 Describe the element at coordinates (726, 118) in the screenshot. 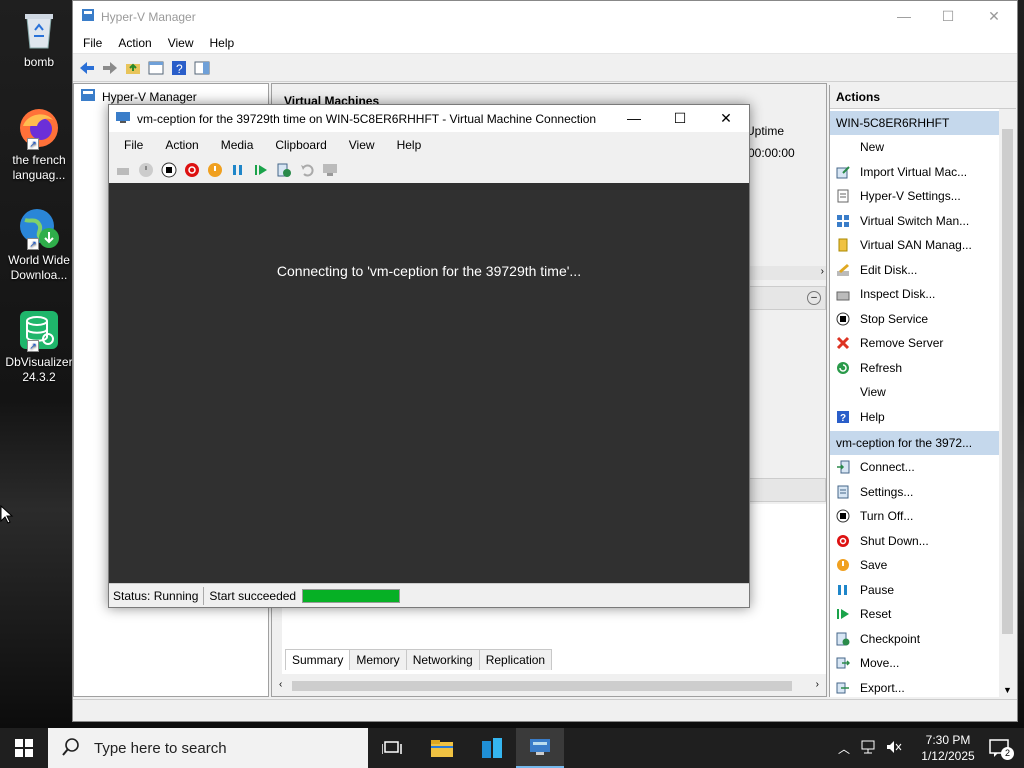

I see `vm-close-button: ✕` at that location.